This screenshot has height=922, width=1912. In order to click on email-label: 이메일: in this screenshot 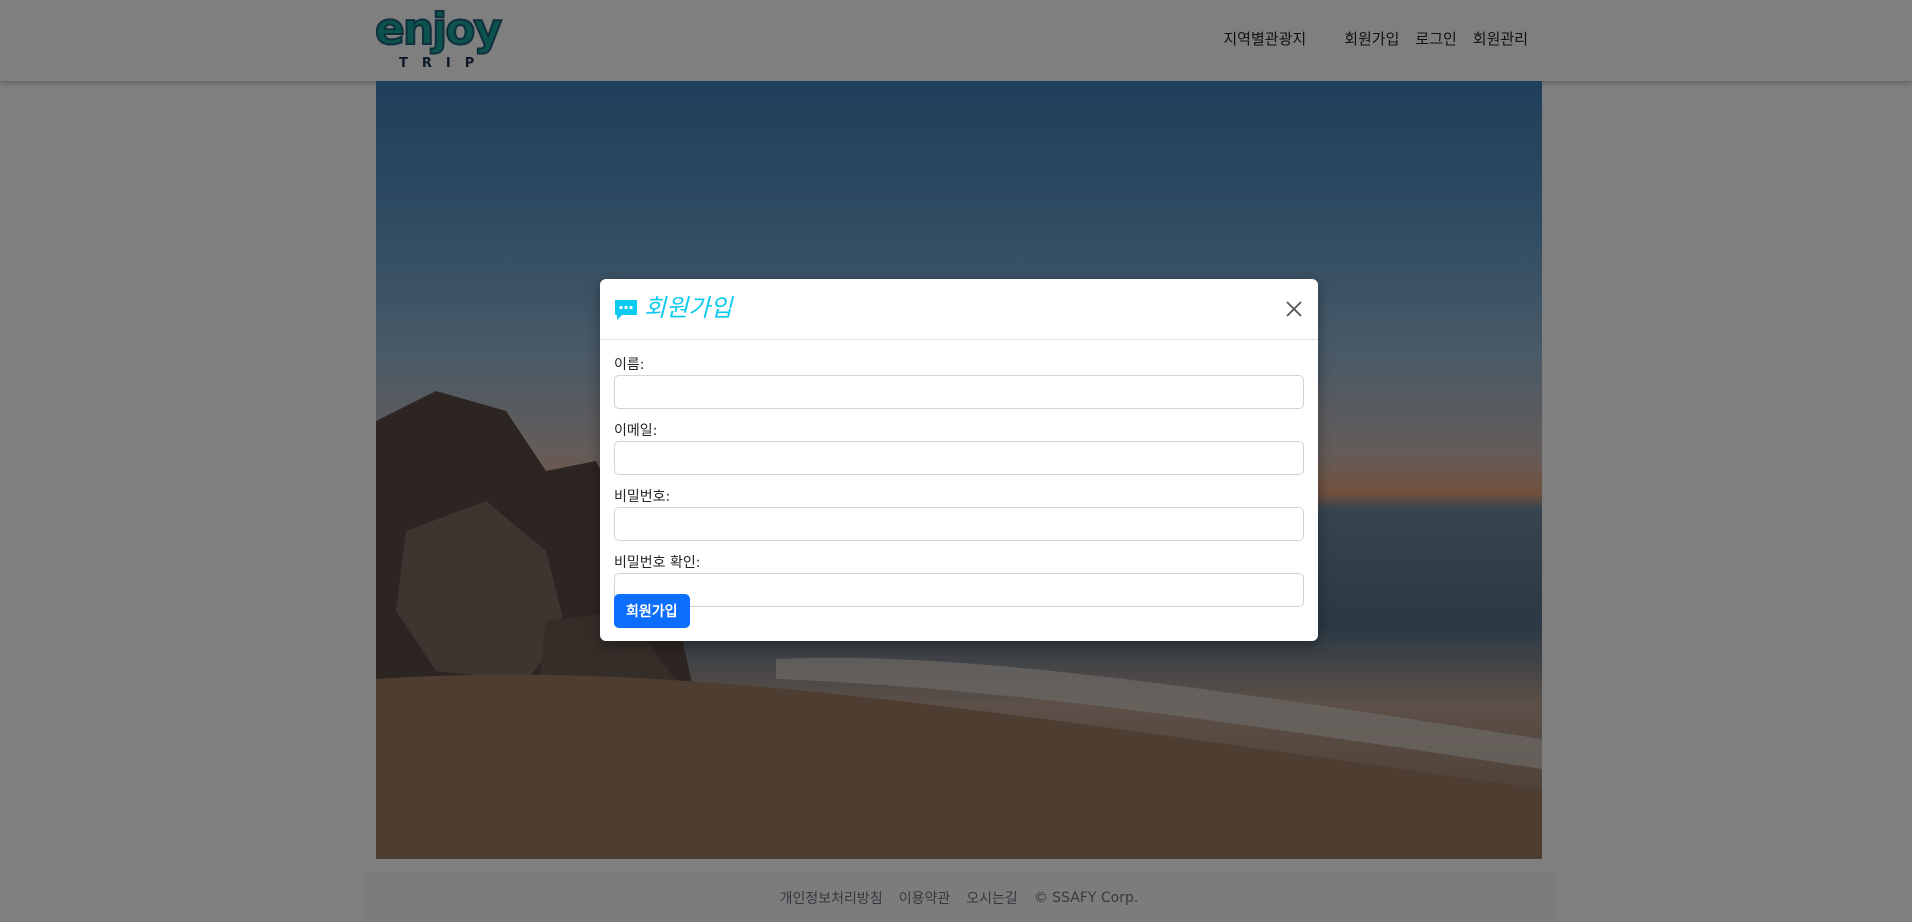, I will do `click(636, 431)`.